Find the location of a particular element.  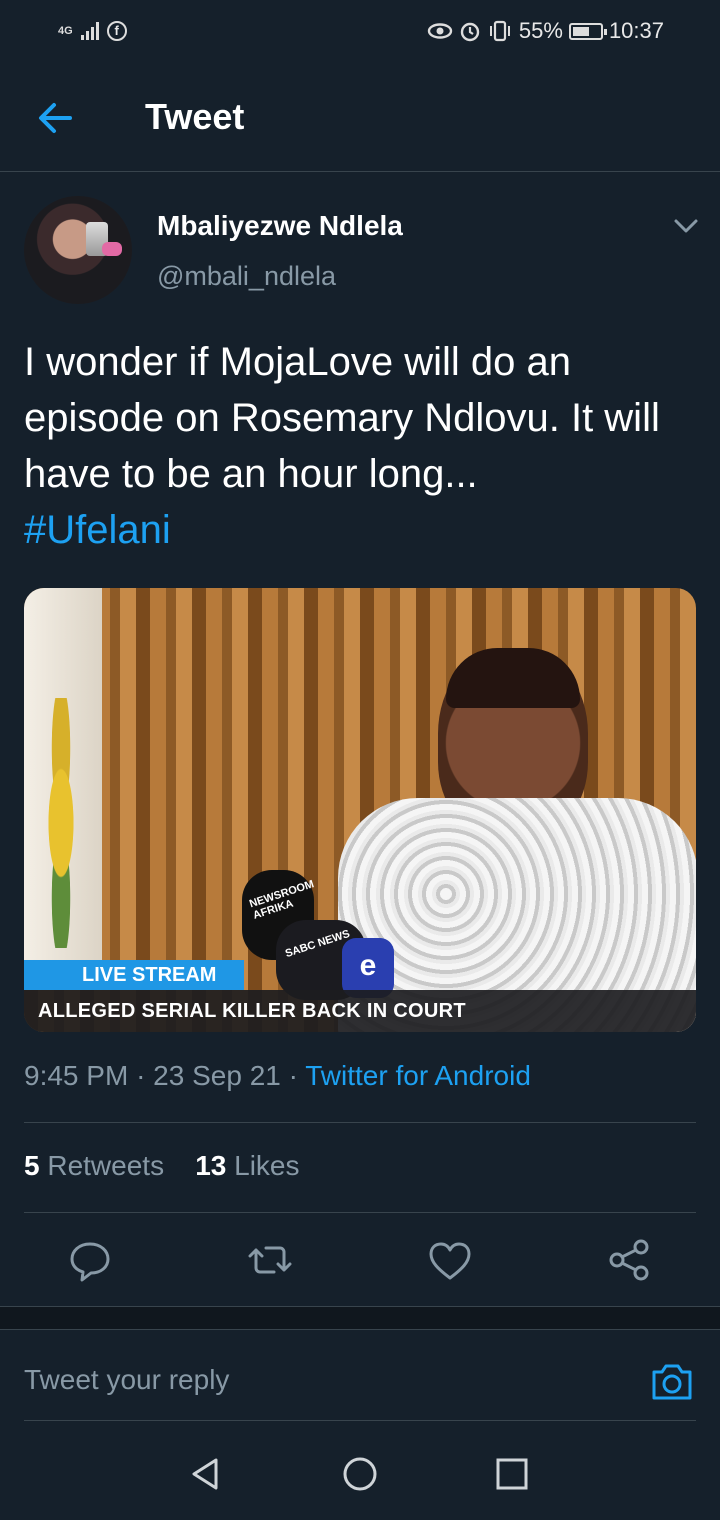

status-right: 55% 10:37 is located at coordinates (545, 31).